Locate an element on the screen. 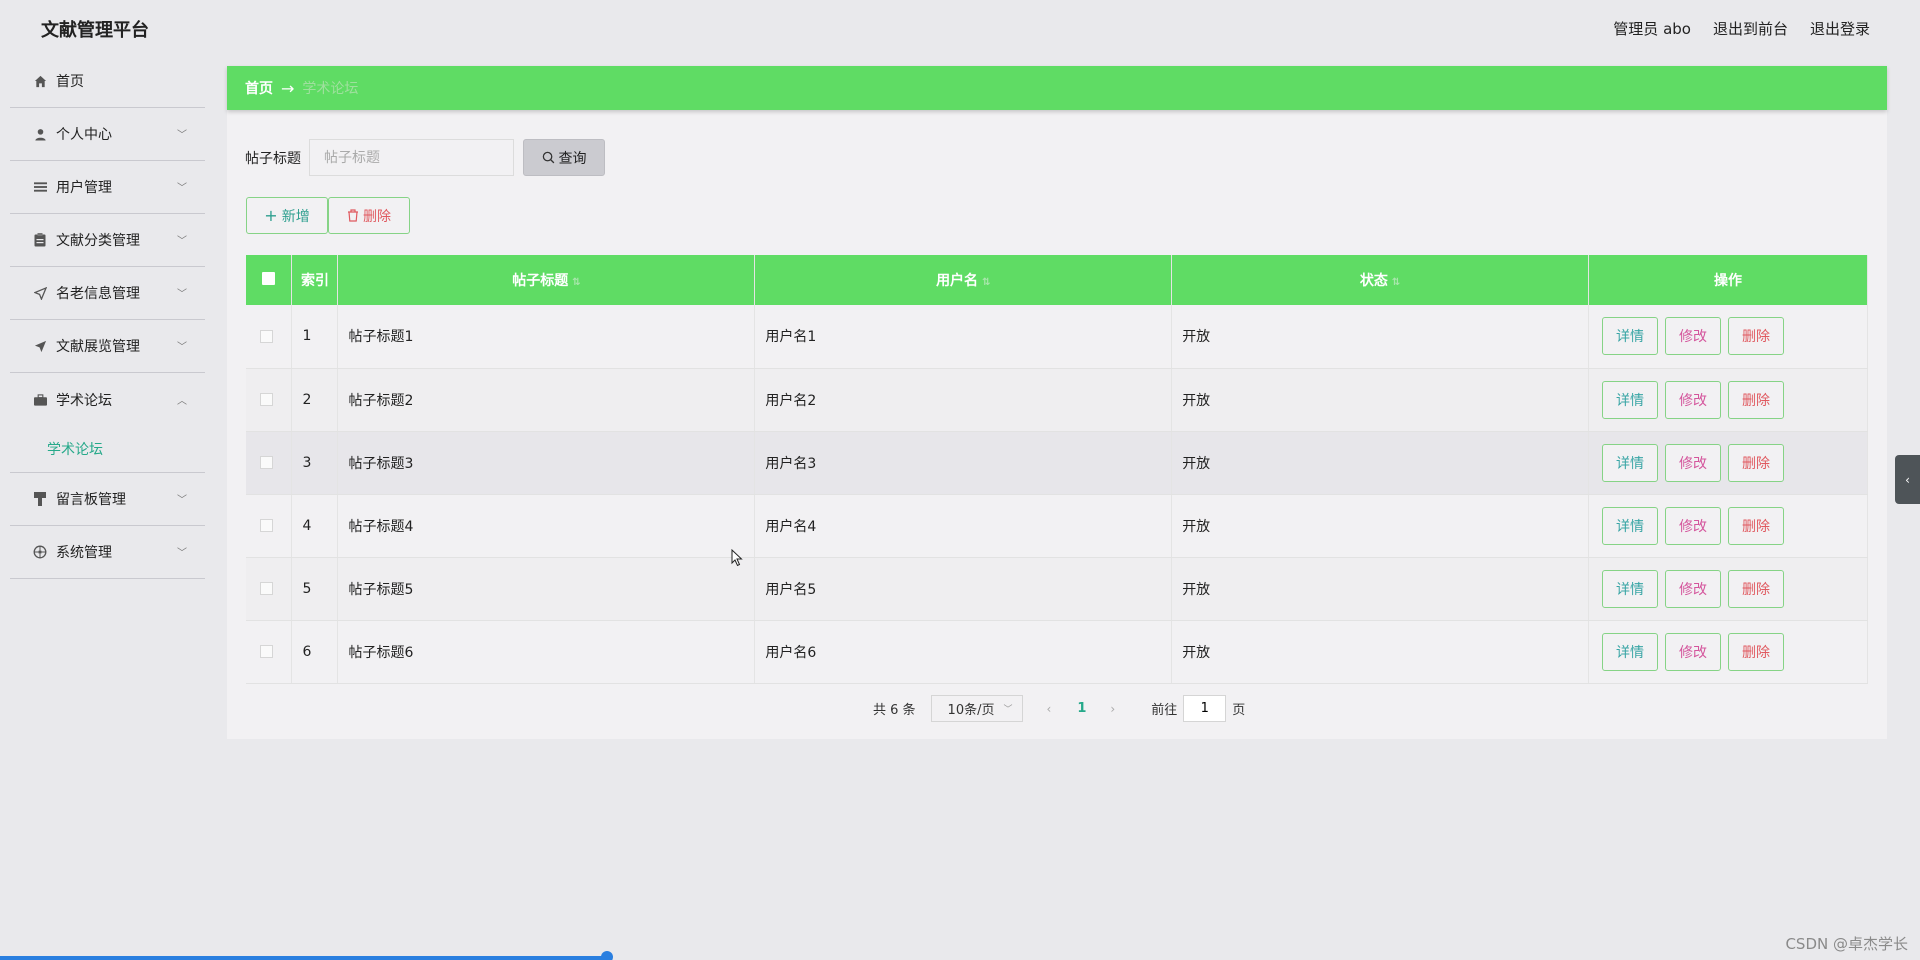 The height and width of the screenshot is (960, 1920). cell-title: 帖子标题5 is located at coordinates (546, 589).